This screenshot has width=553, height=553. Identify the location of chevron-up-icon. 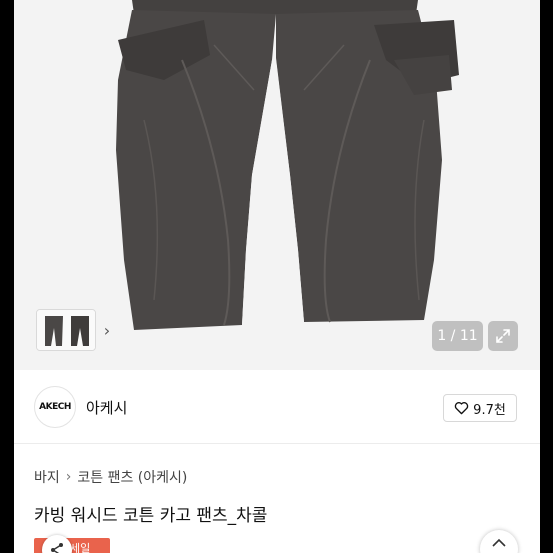
(499, 542).